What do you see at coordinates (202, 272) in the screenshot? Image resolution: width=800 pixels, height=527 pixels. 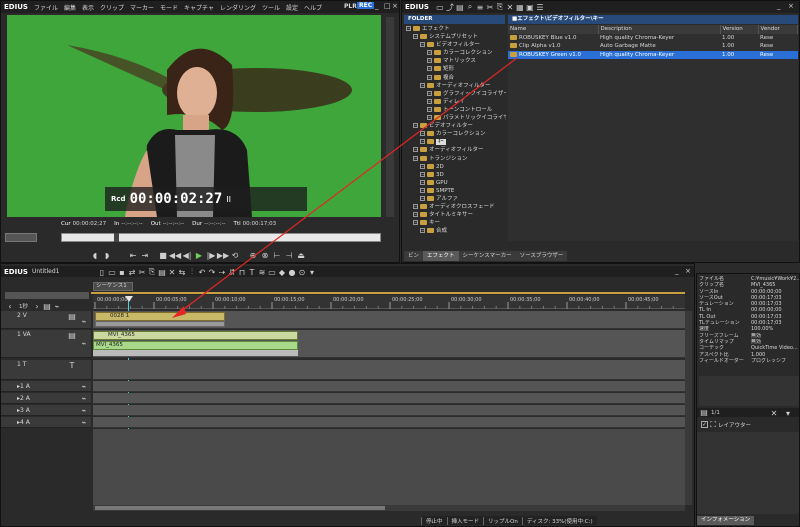 I see `undo-icon: ↶` at bounding box center [202, 272].